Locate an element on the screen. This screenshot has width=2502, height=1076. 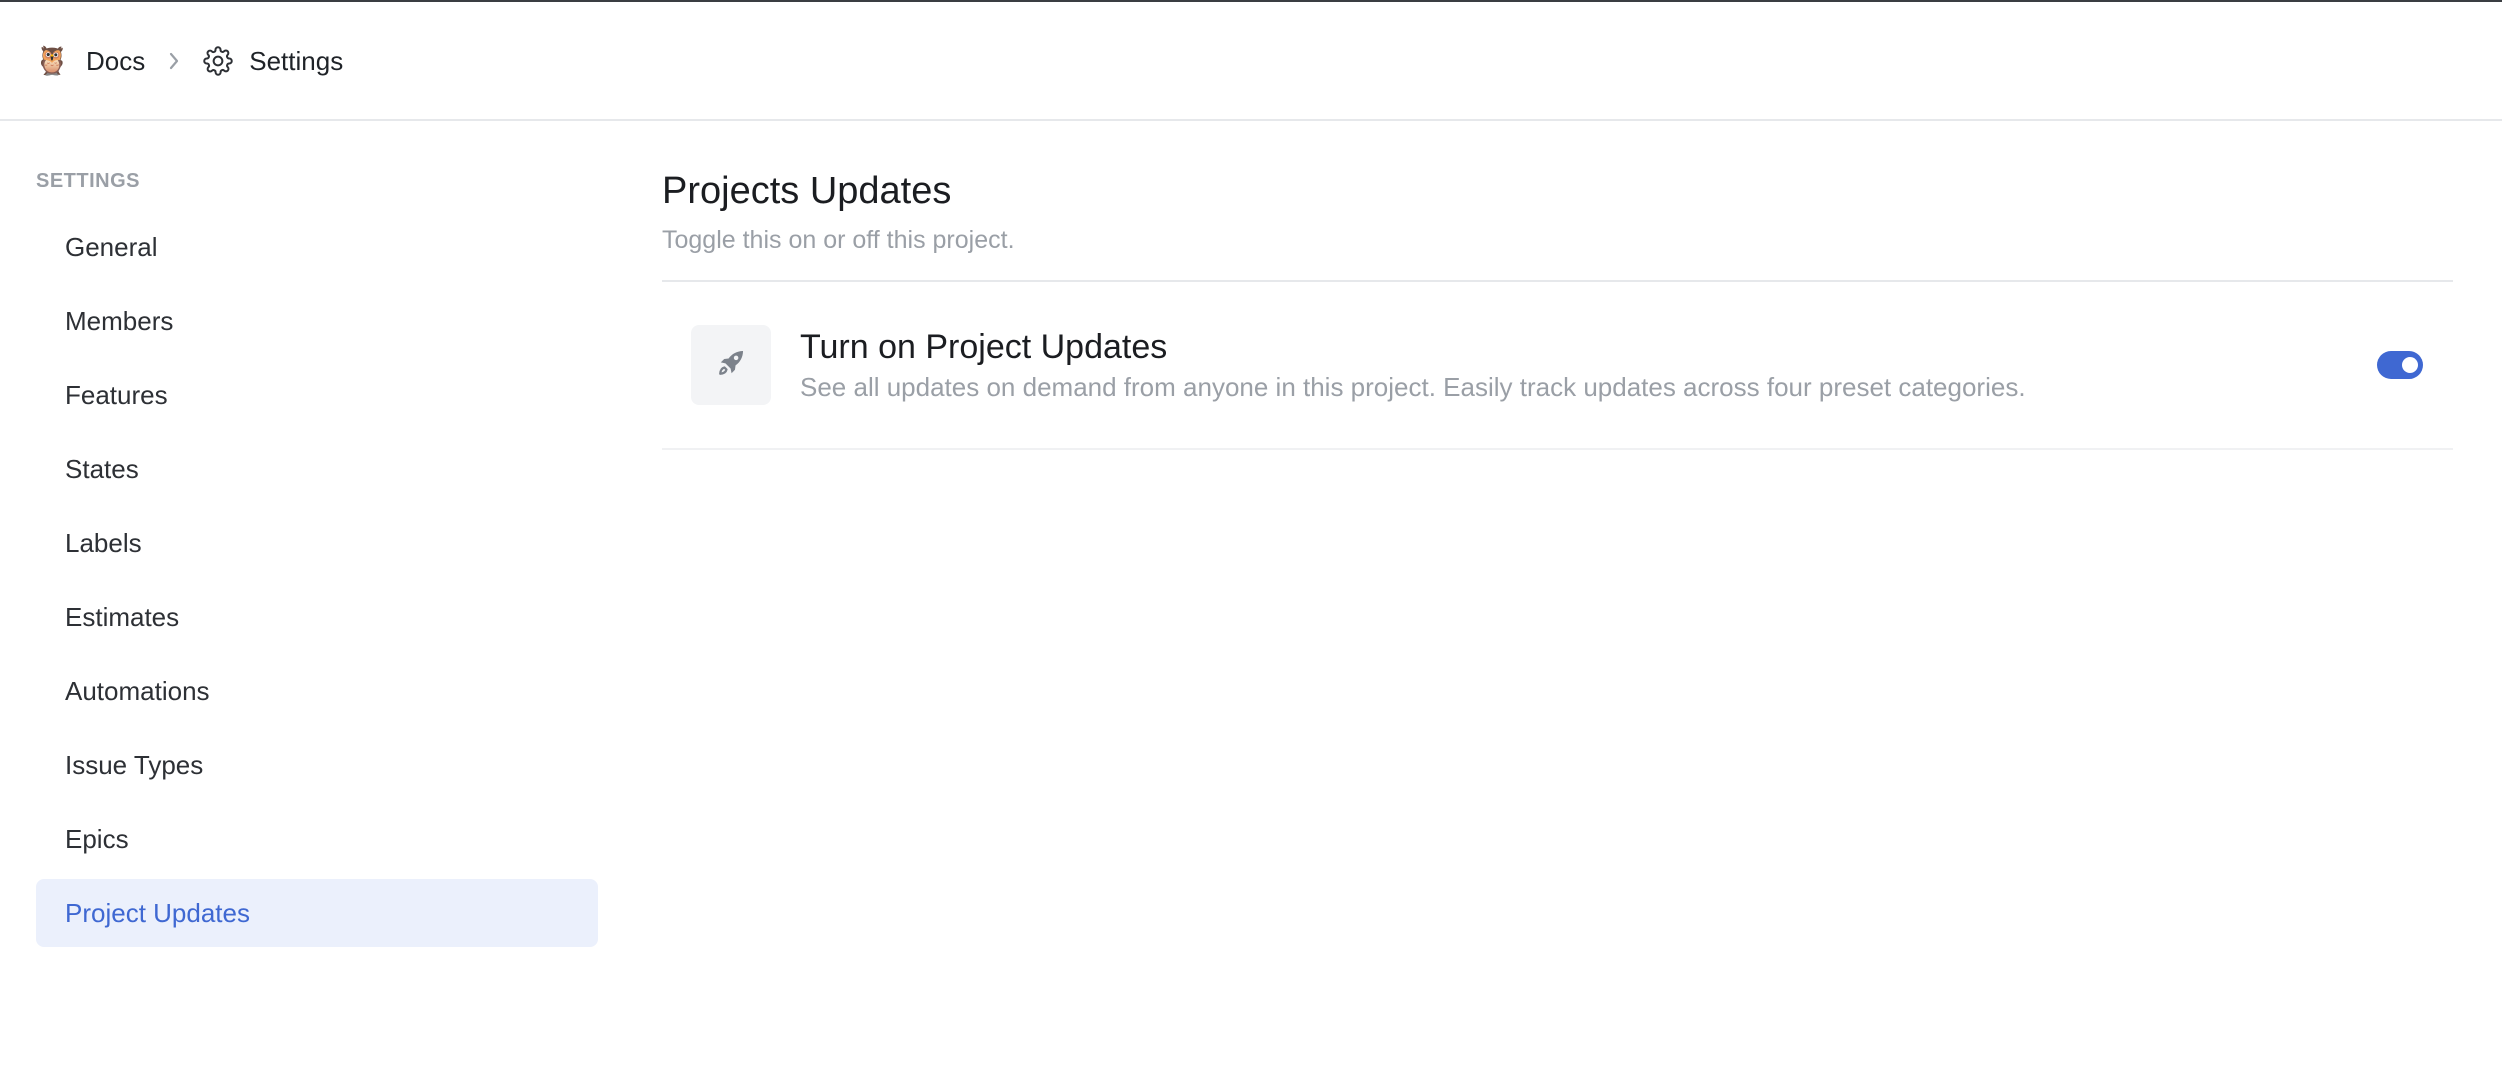
rocket-icon is located at coordinates (731, 365).